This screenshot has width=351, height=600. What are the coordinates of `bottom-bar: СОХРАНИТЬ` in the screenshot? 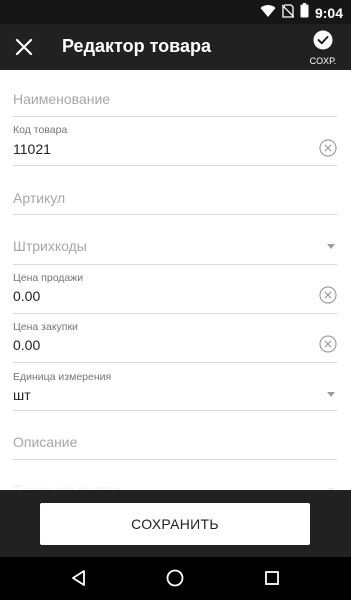 It's located at (175, 523).